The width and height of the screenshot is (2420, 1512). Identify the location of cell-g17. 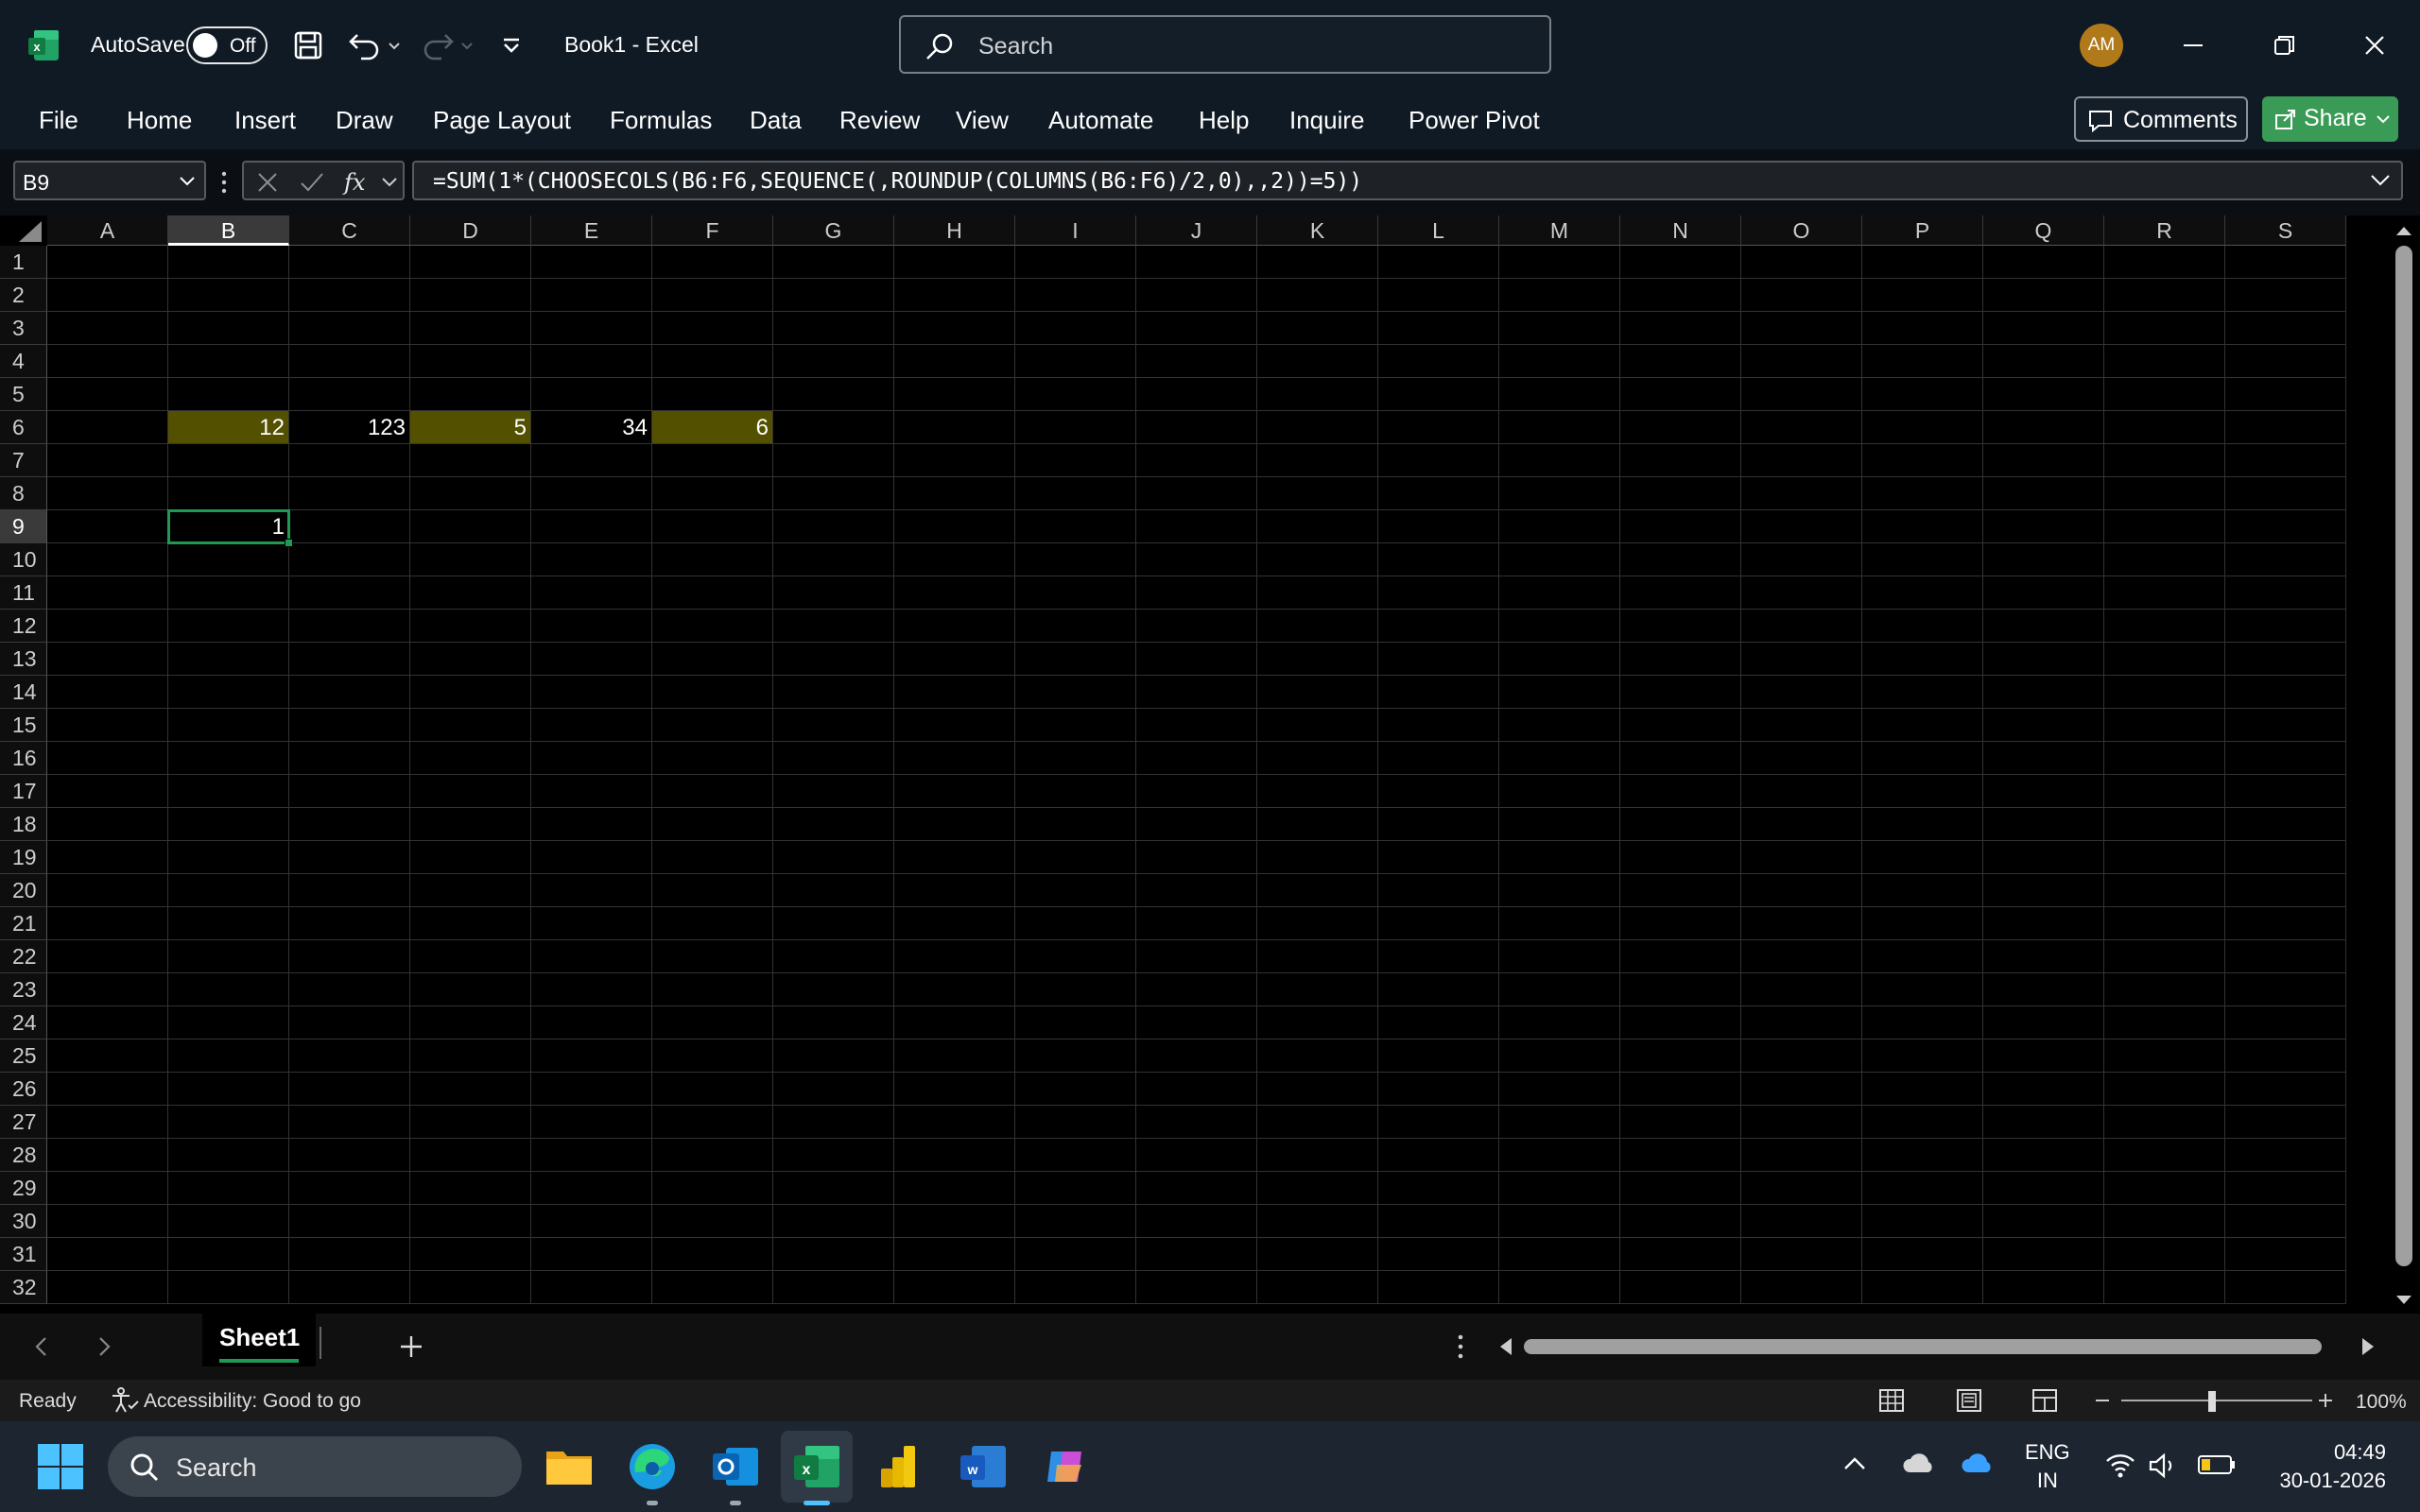
(833, 791).